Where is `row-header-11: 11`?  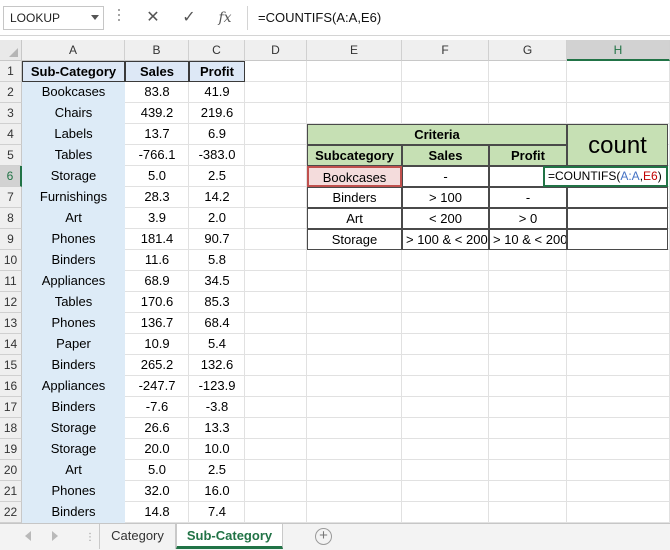 row-header-11: 11 is located at coordinates (11, 281).